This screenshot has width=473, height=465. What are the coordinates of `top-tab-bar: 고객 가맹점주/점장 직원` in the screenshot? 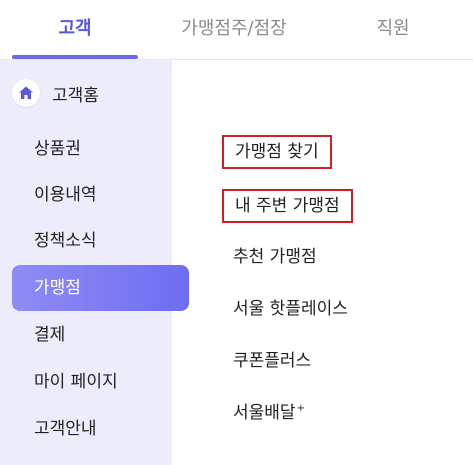 It's located at (236, 30).